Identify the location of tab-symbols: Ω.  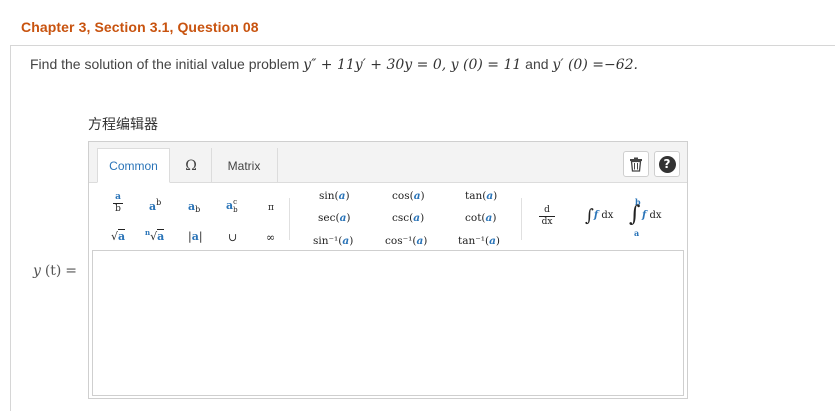
(191, 165).